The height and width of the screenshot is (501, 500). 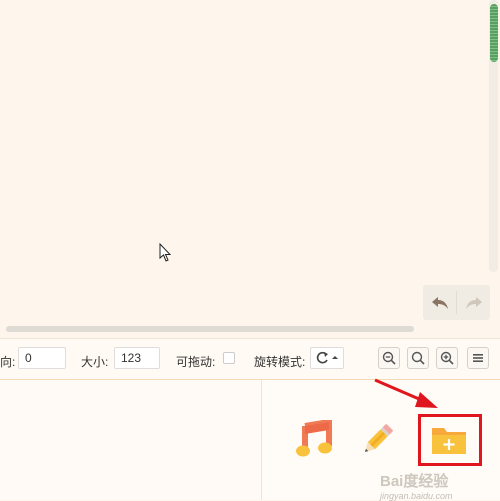 I want to click on direction-input: 0, so click(x=42, y=358).